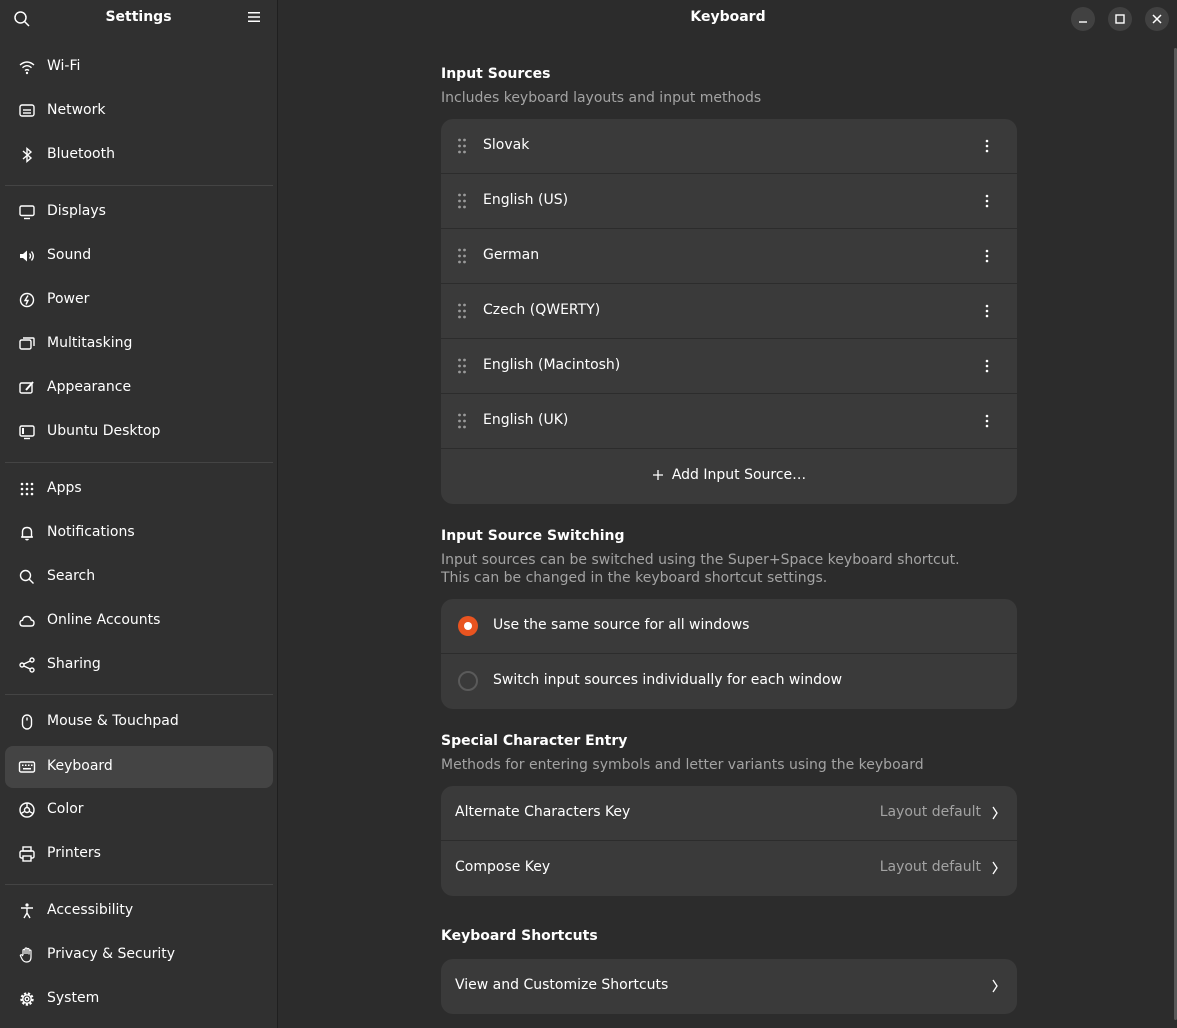 Image resolution: width=1177 pixels, height=1028 pixels. Describe the element at coordinates (139, 256) in the screenshot. I see `sidebar-item-sound: Sound` at that location.